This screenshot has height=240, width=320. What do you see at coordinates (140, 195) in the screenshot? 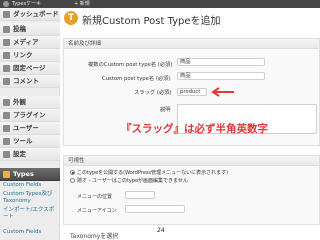
I see `menu-position-input` at bounding box center [140, 195].